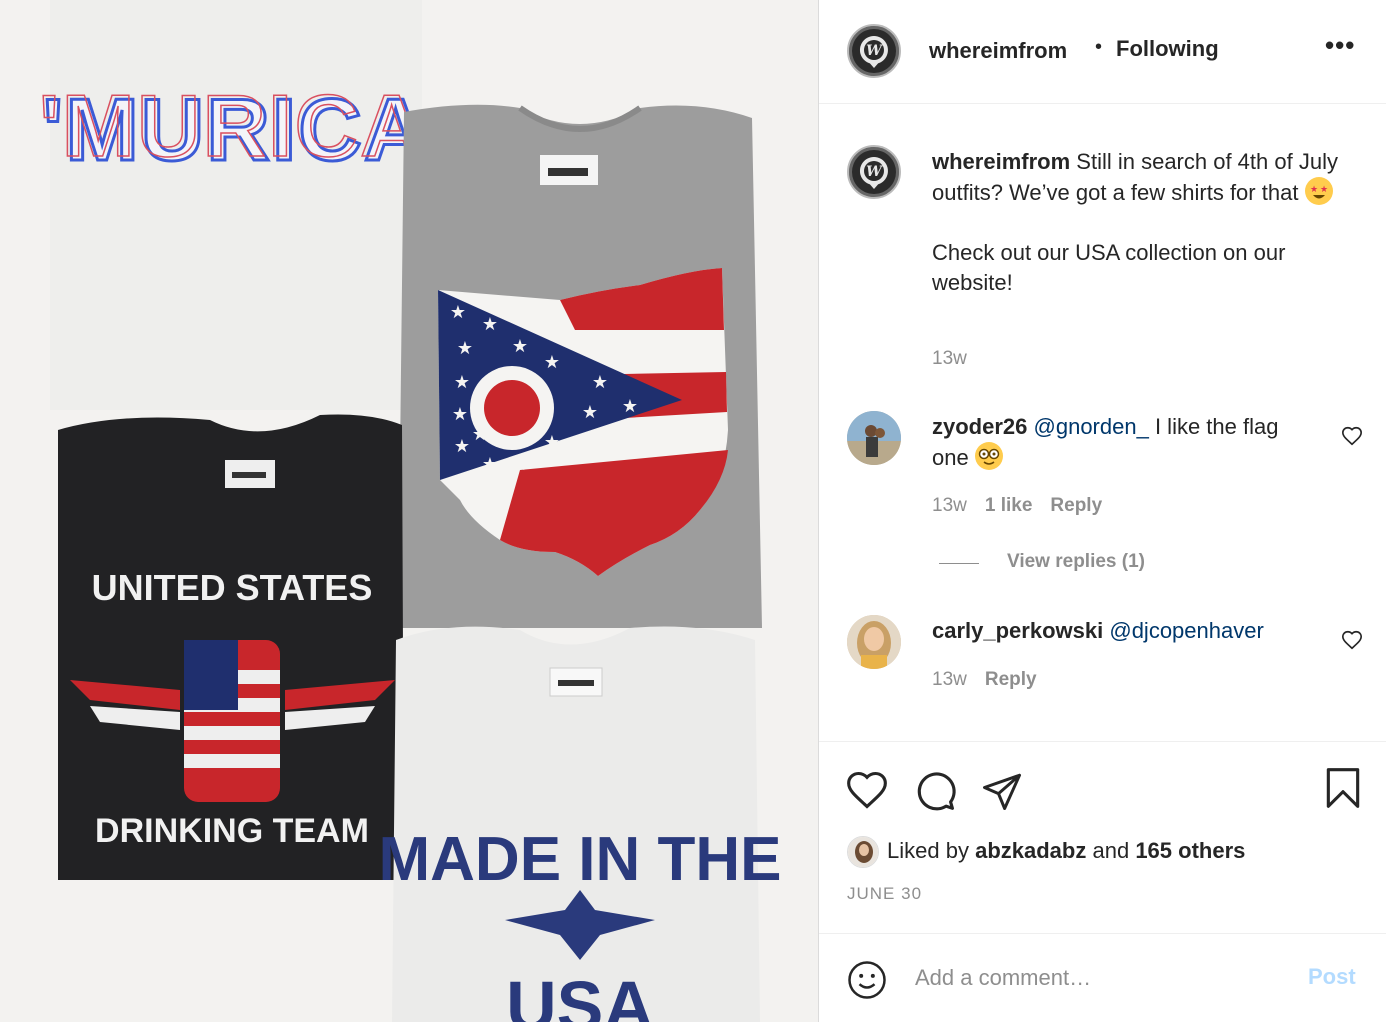 This screenshot has width=1386, height=1022. Describe the element at coordinates (979, 426) in the screenshot. I see `comment-username: zyoder26` at that location.